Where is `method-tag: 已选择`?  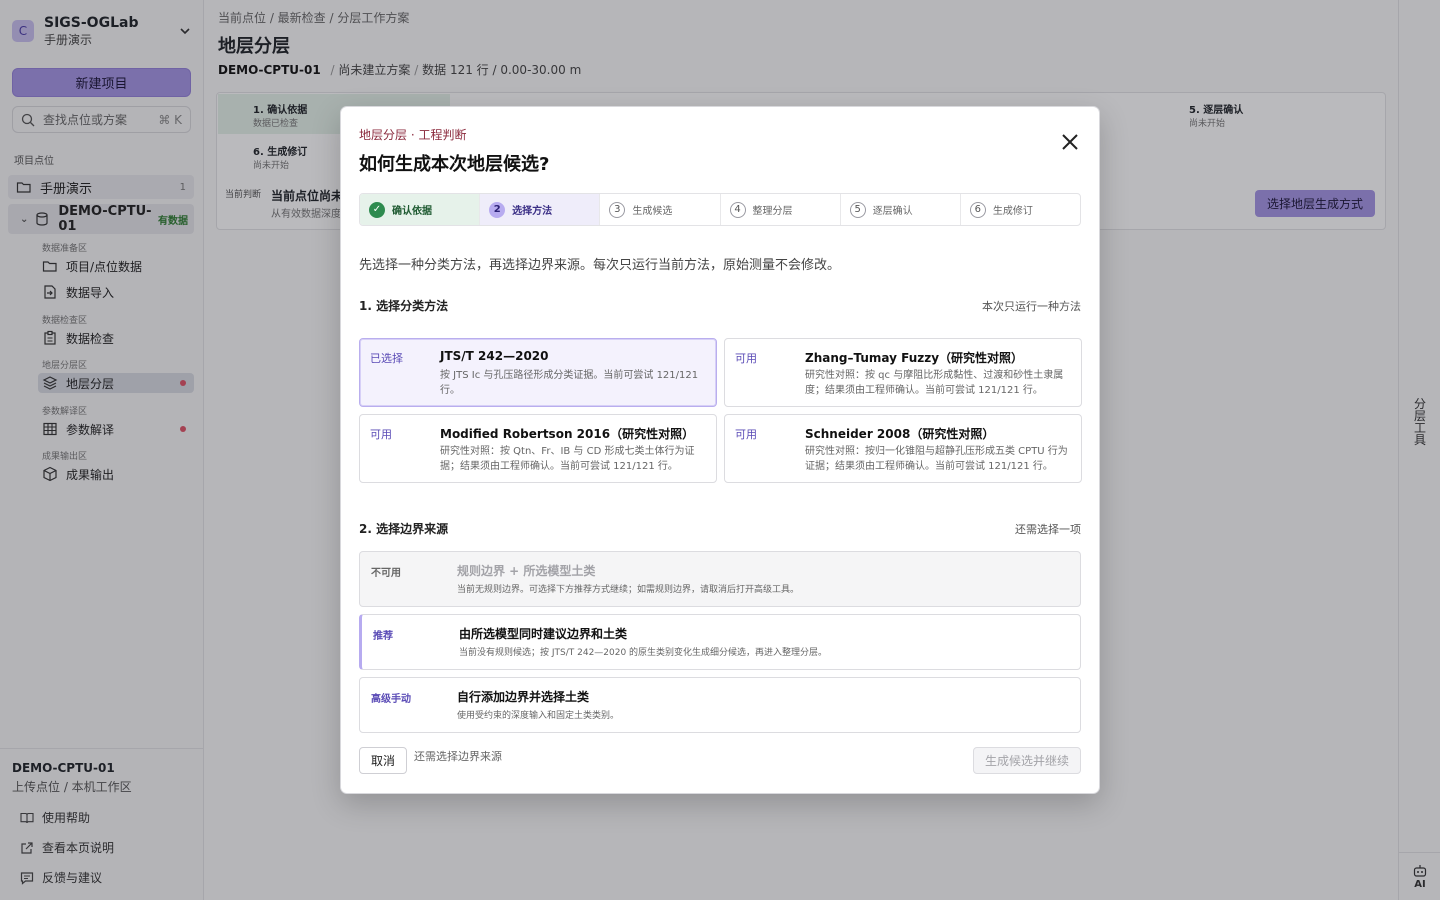 method-tag: 已选择 is located at coordinates (386, 358).